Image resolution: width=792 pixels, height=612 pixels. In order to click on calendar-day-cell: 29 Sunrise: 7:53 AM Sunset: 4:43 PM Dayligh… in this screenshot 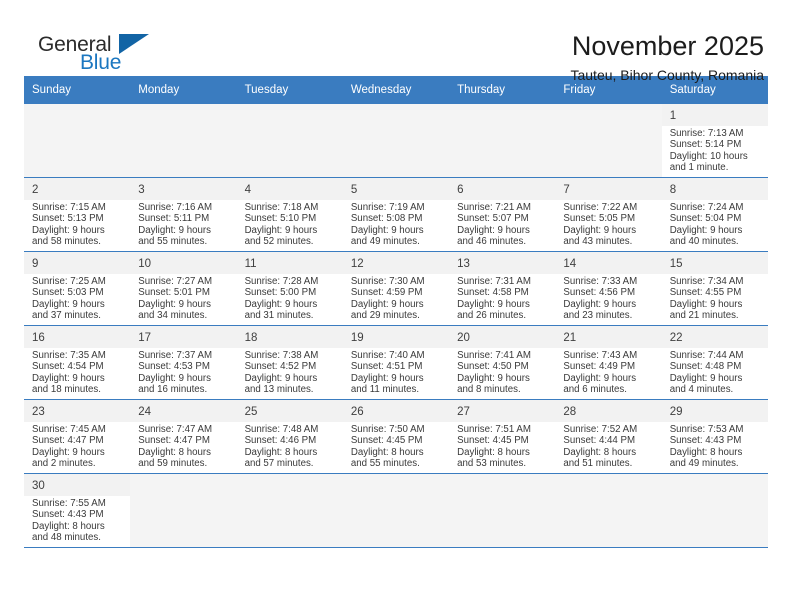, I will do `click(714, 436)`.